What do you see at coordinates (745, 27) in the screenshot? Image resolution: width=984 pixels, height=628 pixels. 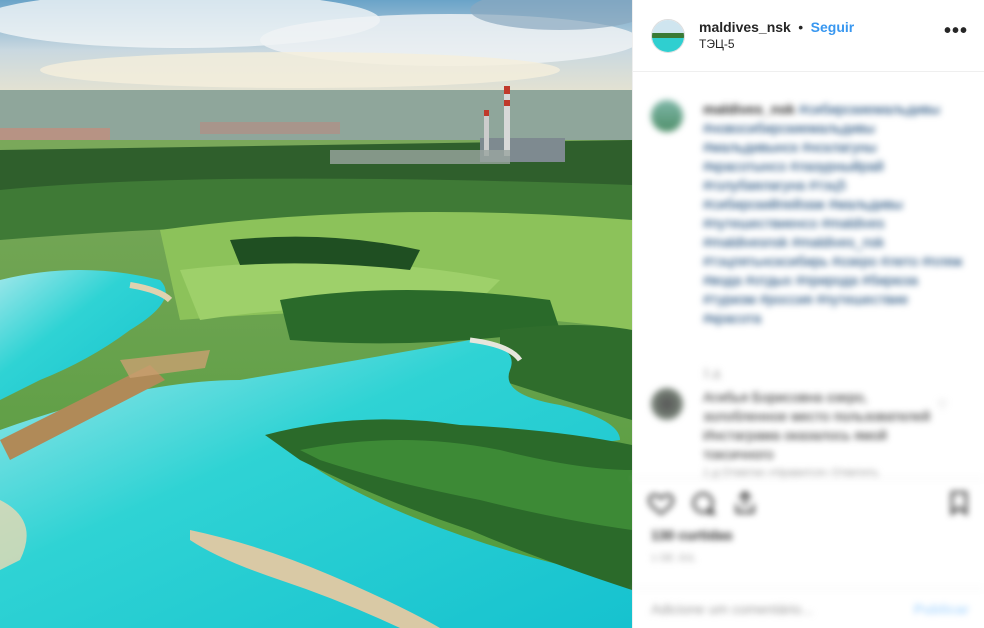 I see `username-link: maldives_nsk` at bounding box center [745, 27].